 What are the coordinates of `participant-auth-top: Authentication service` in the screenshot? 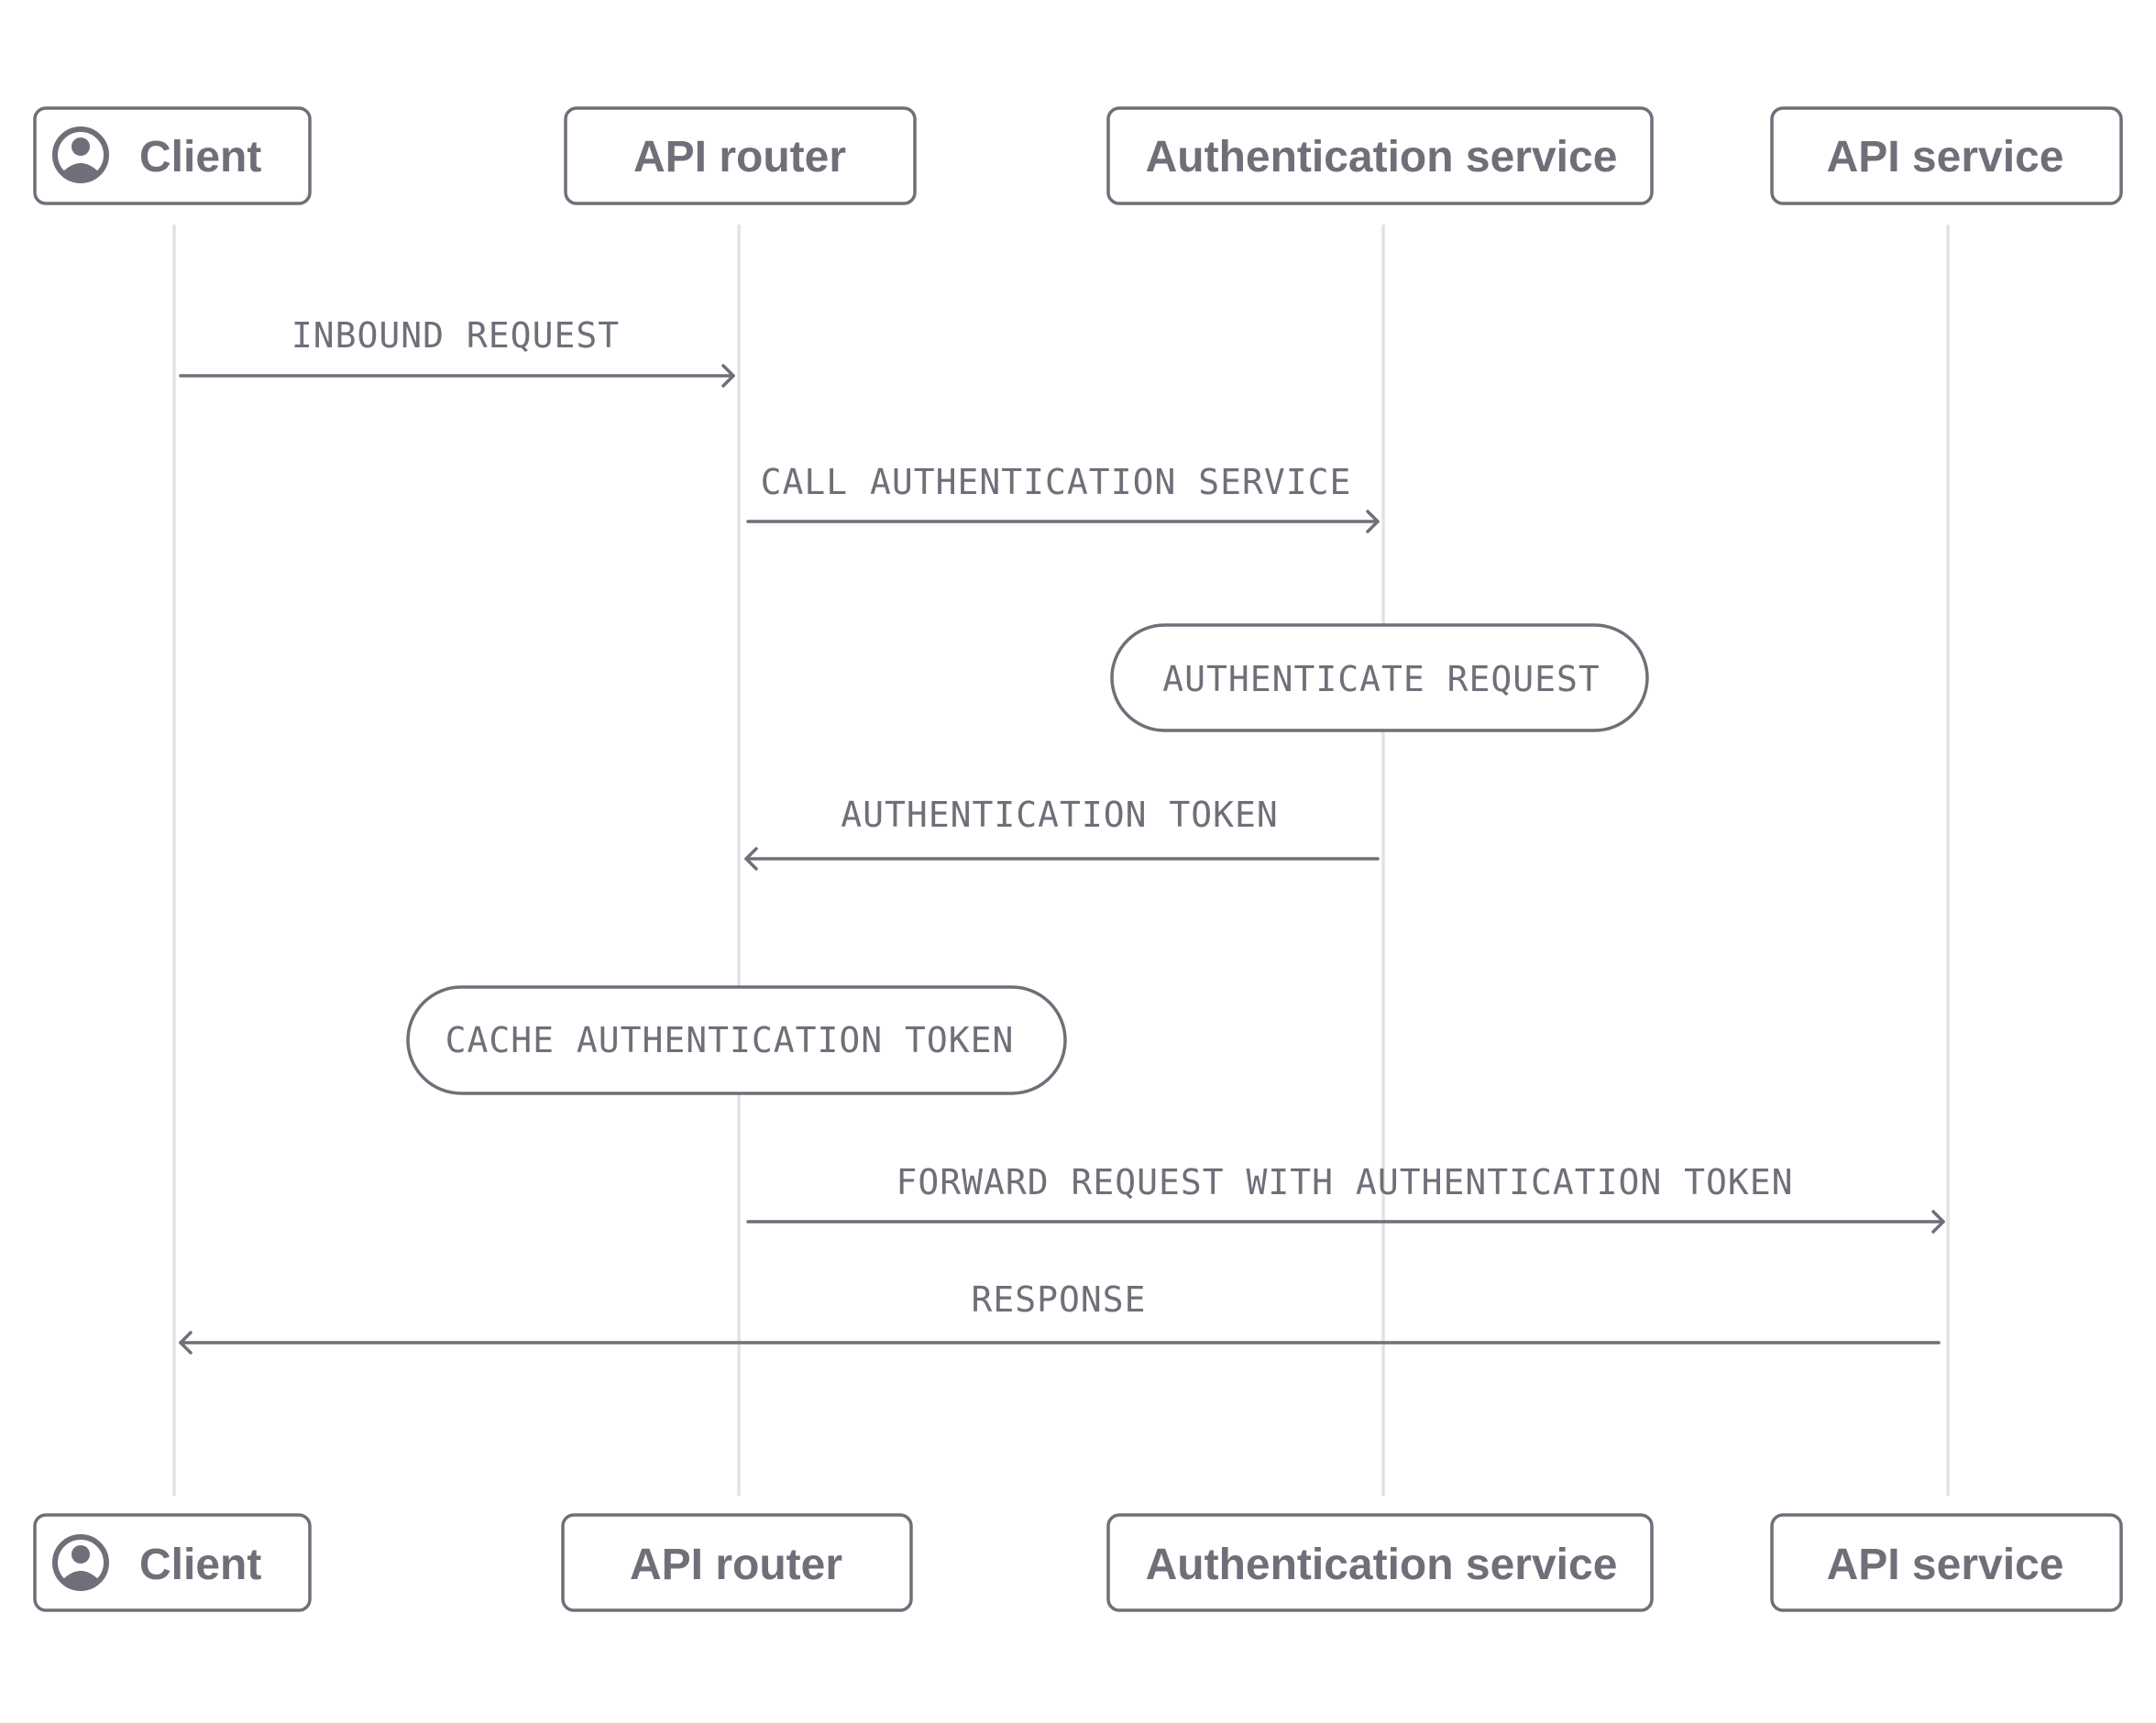 It's located at (1380, 156).